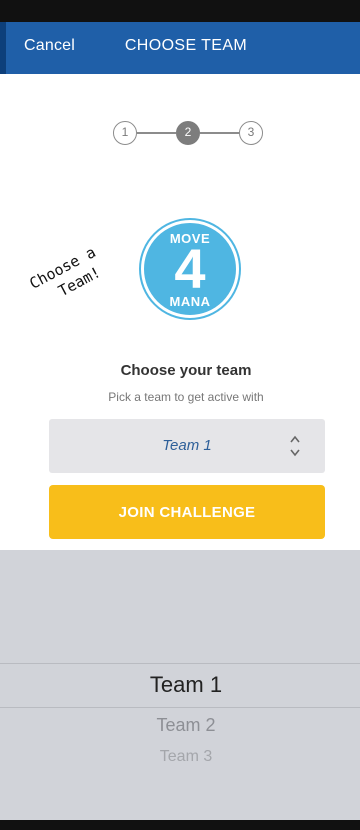 The height and width of the screenshot is (830, 360). I want to click on picker-option-team-3: Team 3, so click(180, 757).